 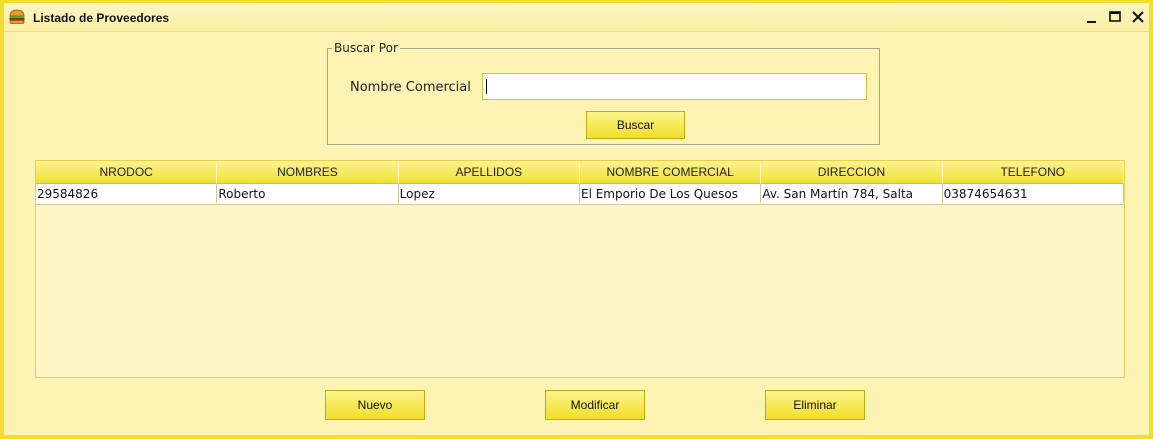 What do you see at coordinates (1033, 172) in the screenshot?
I see `column-header-telefono: TELEFONO` at bounding box center [1033, 172].